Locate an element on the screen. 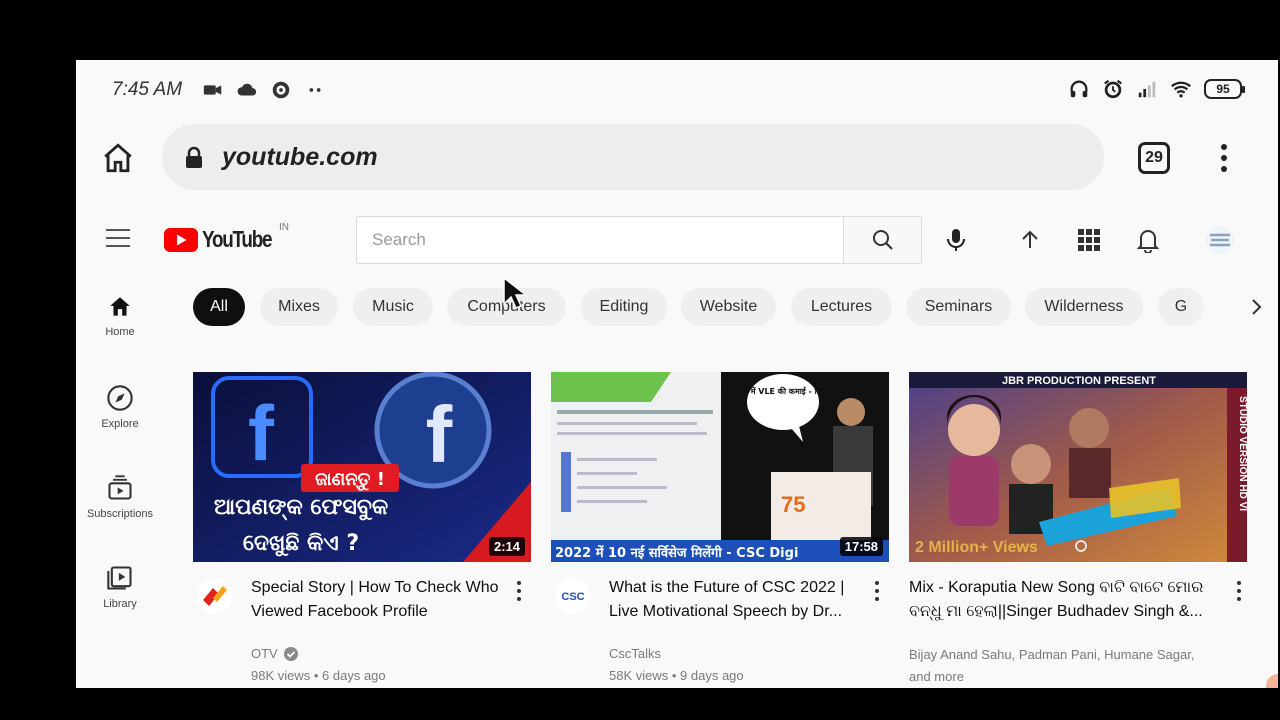 The width and height of the screenshot is (1280, 720). settings-sync-icon is located at coordinates (281, 90).